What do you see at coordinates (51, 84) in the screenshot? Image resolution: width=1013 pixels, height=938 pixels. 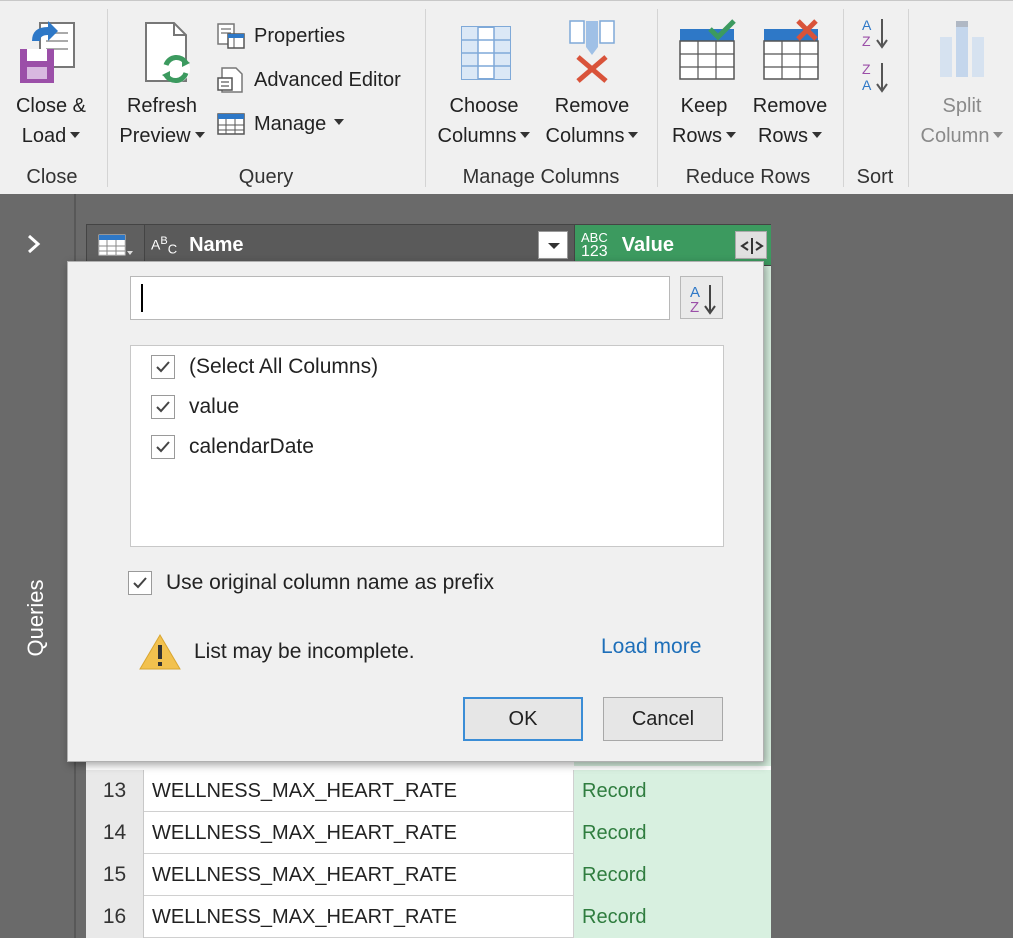 I see `close-load-button: Close & Load` at bounding box center [51, 84].